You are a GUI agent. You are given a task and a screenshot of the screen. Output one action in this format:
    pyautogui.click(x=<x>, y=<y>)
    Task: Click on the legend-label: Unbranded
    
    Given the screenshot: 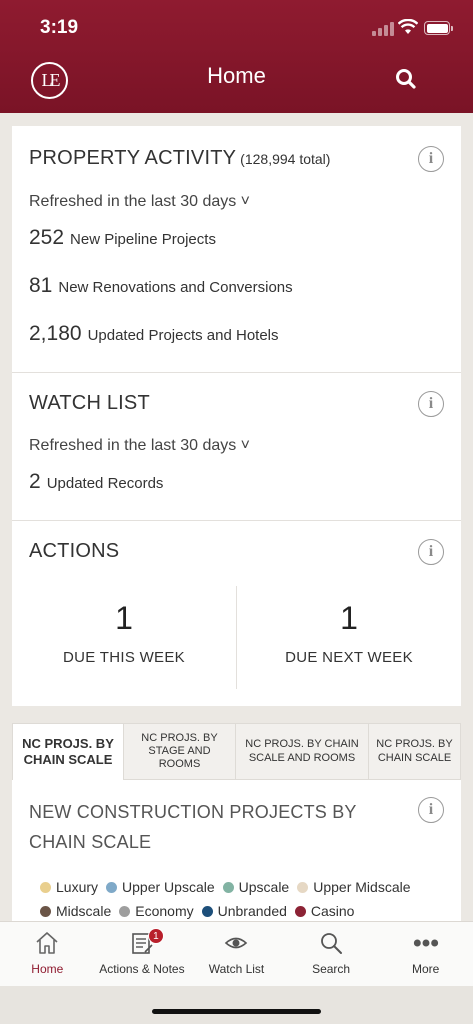 What is the action you would take?
    pyautogui.click(x=252, y=911)
    